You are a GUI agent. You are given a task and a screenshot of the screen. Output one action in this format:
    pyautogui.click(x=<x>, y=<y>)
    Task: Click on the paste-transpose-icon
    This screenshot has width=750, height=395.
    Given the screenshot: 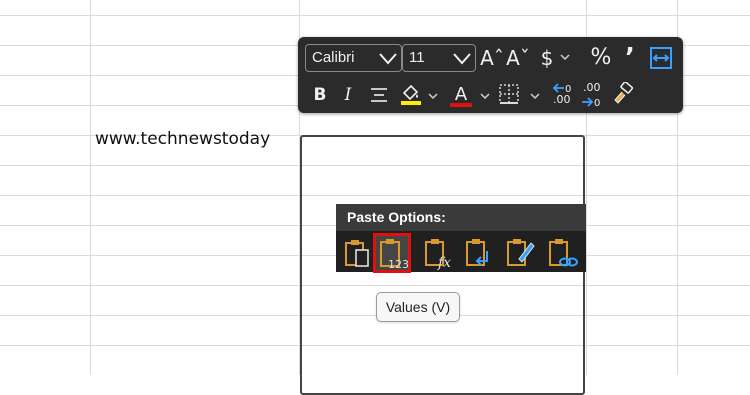 What is the action you would take?
    pyautogui.click(x=477, y=252)
    